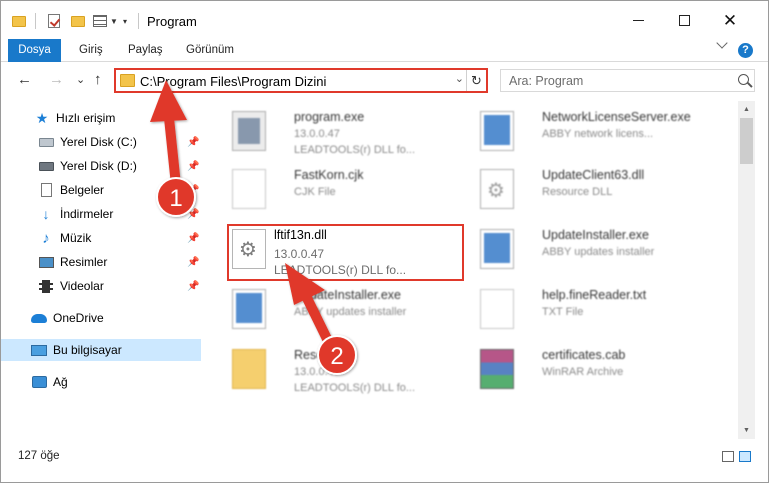  What do you see at coordinates (746, 141) in the screenshot?
I see `scroll-thumb` at bounding box center [746, 141].